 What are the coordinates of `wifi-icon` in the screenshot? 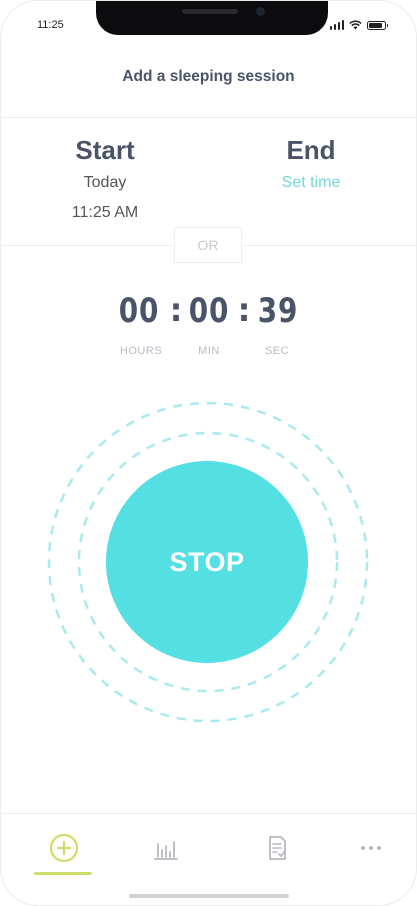 It's located at (355, 25).